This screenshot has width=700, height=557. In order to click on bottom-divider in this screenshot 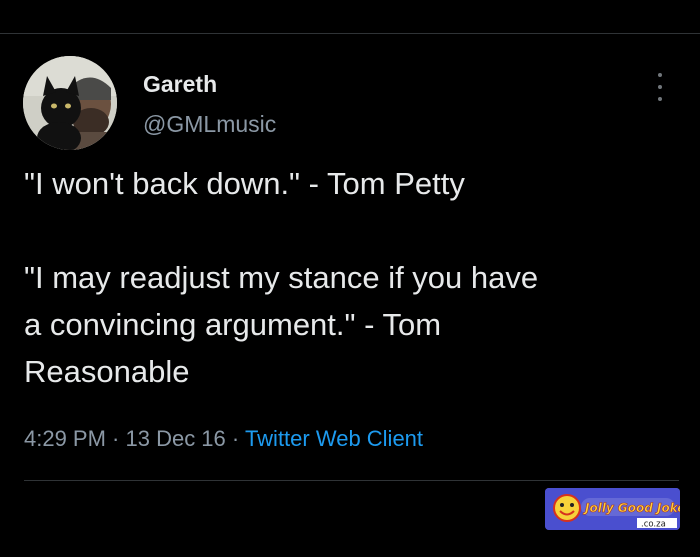, I will do `click(351, 480)`.